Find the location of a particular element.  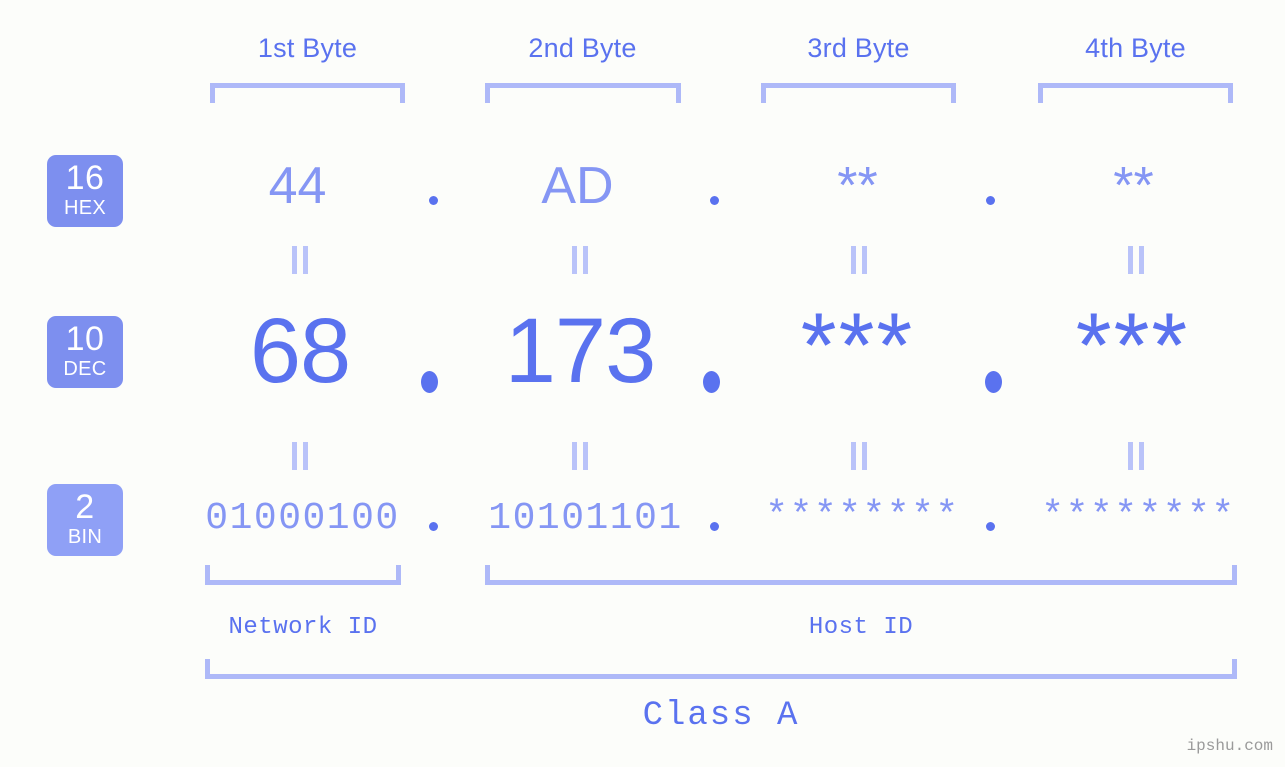

hex-byte-3: ** is located at coordinates (857, 186).